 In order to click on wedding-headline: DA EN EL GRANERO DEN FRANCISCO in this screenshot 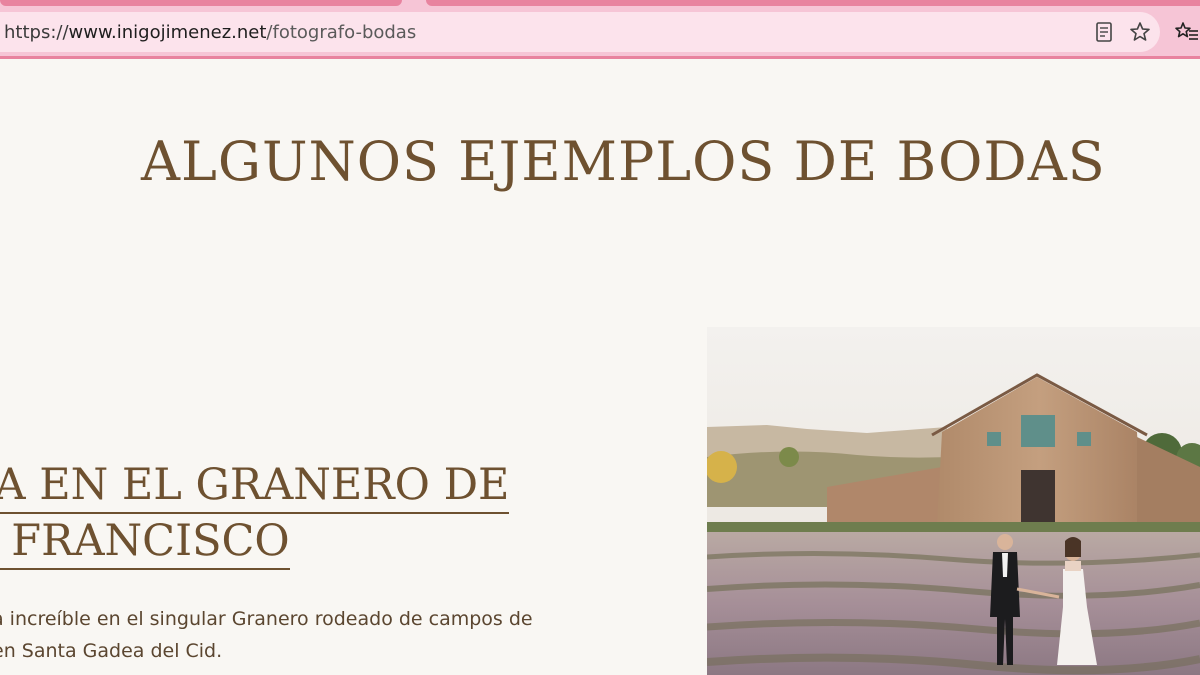, I will do `click(330, 514)`.